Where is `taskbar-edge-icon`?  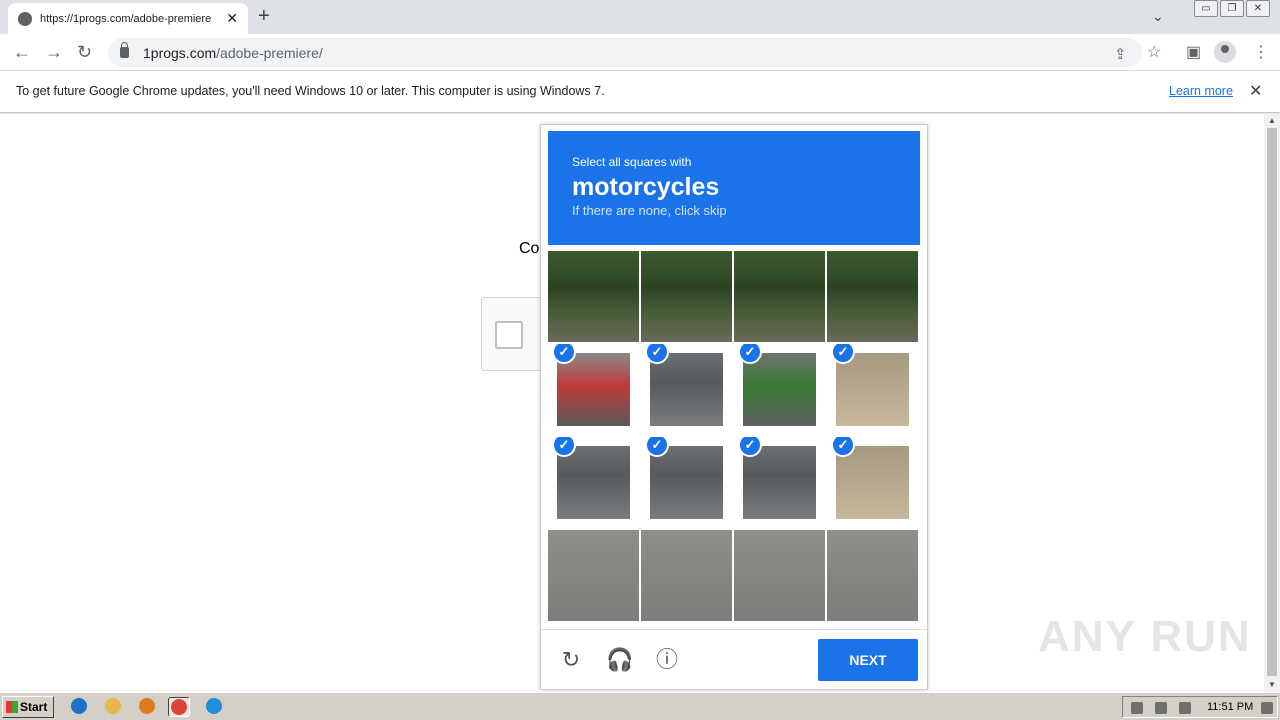
taskbar-edge-icon is located at coordinates (214, 707).